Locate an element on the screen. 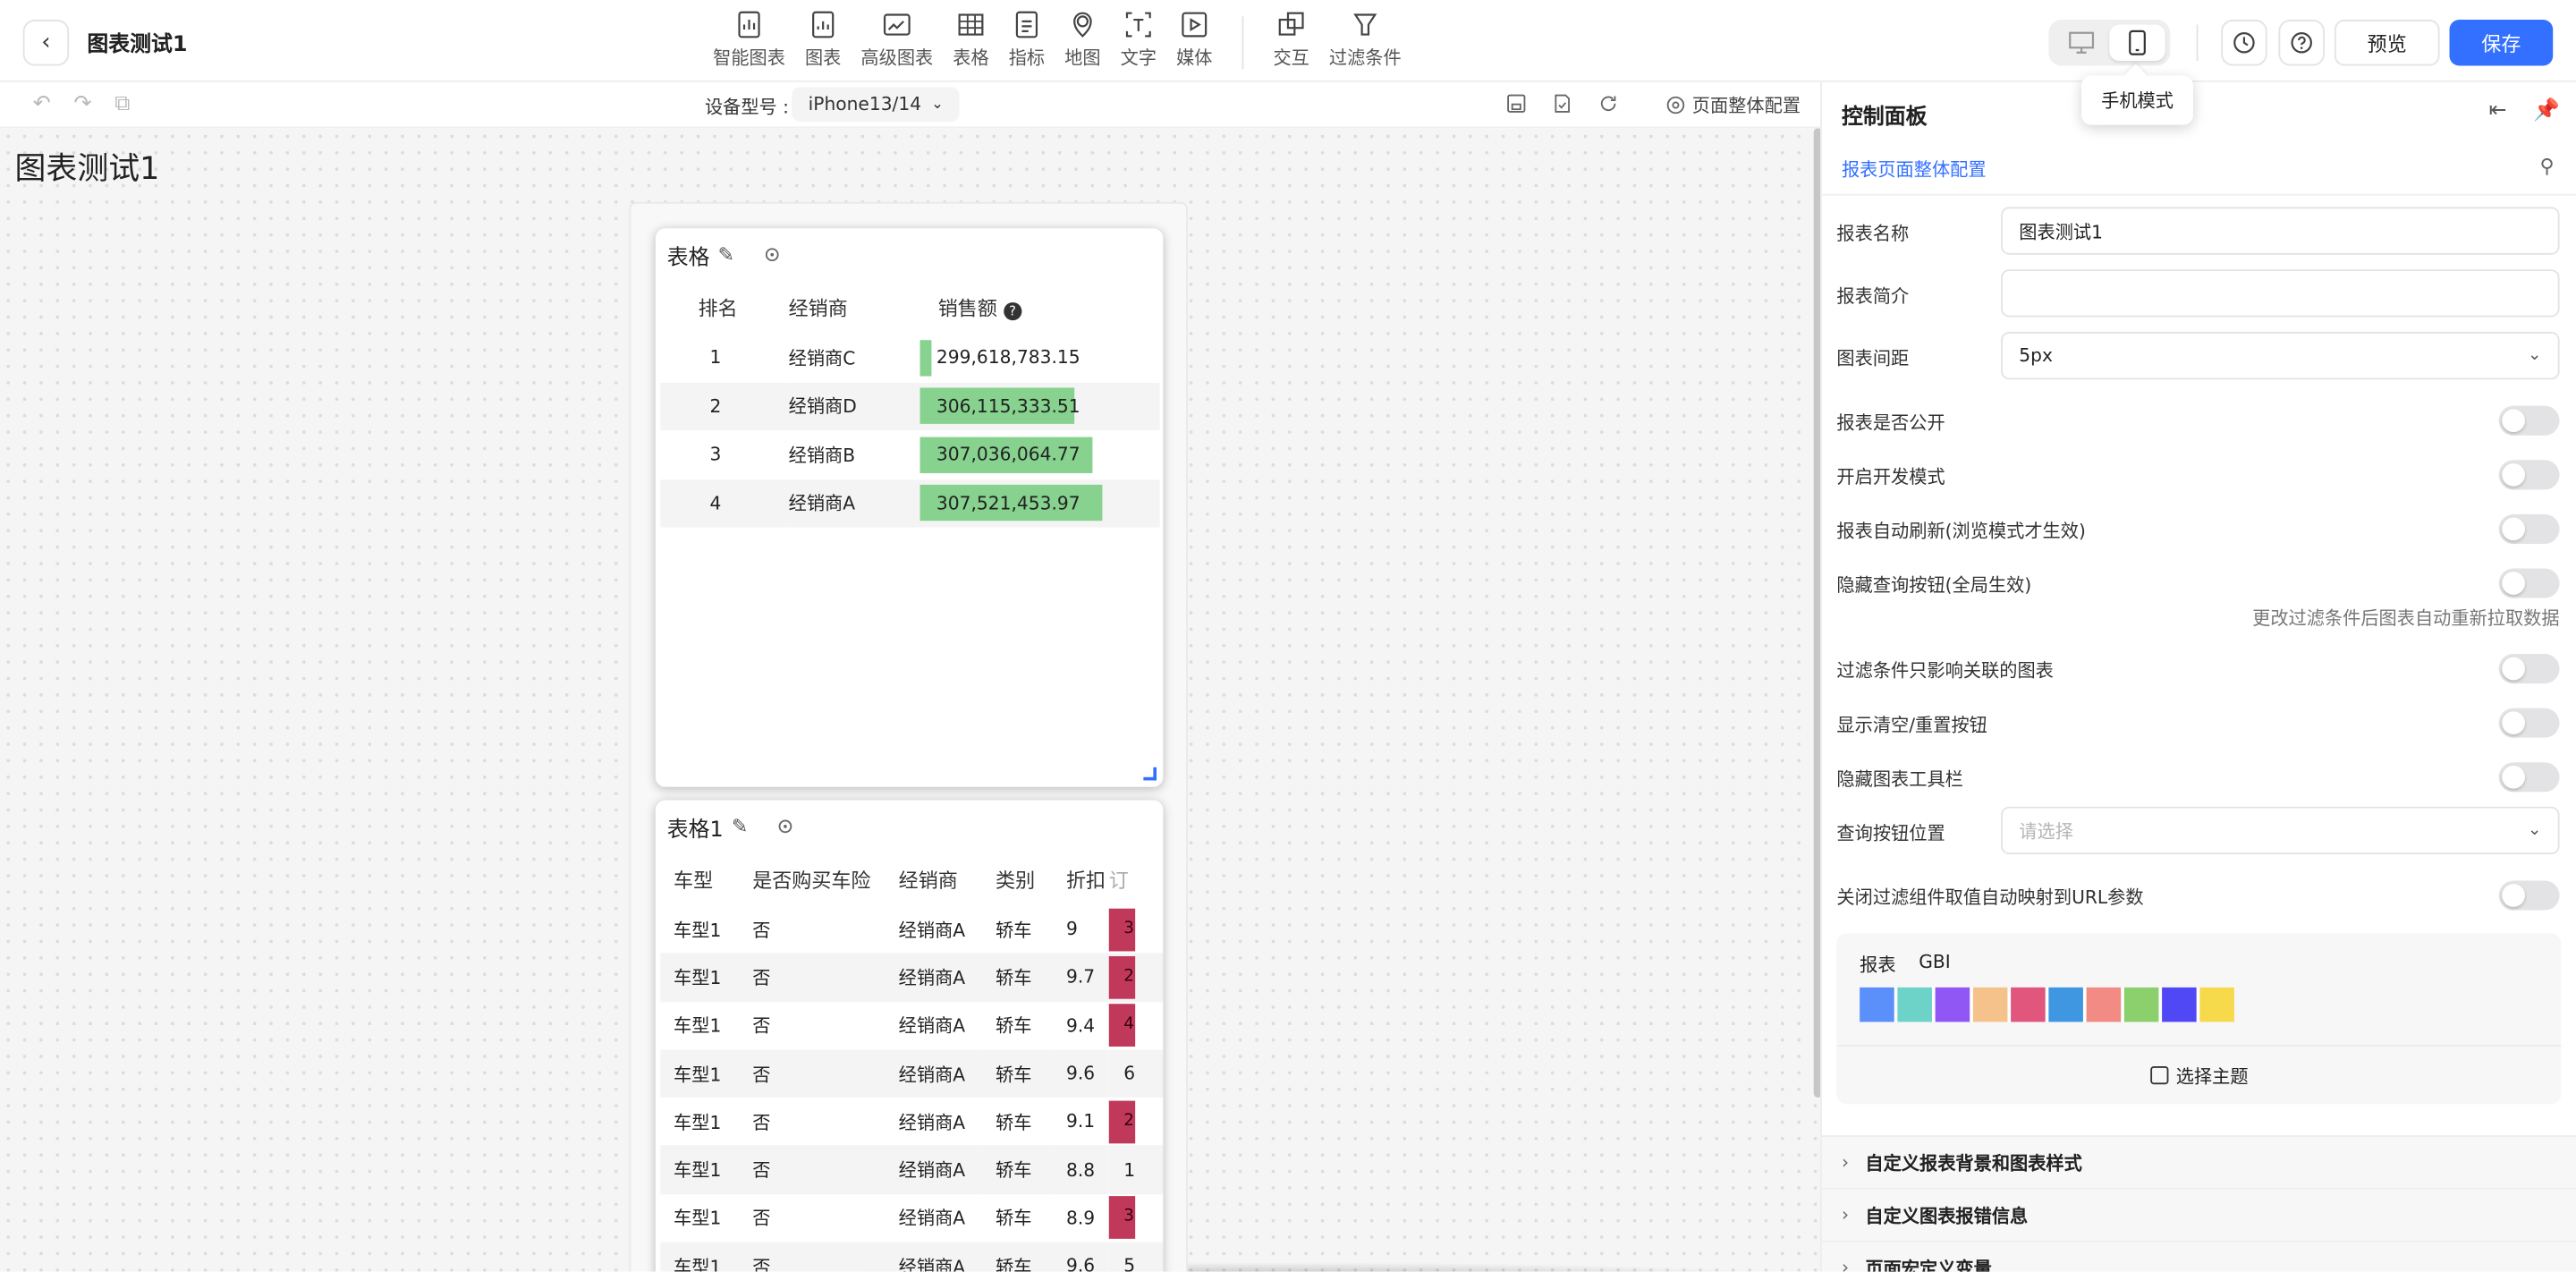 Image resolution: width=2576 pixels, height=1272 pixels. sales-value: 299,618,783.15 is located at coordinates (1008, 358).